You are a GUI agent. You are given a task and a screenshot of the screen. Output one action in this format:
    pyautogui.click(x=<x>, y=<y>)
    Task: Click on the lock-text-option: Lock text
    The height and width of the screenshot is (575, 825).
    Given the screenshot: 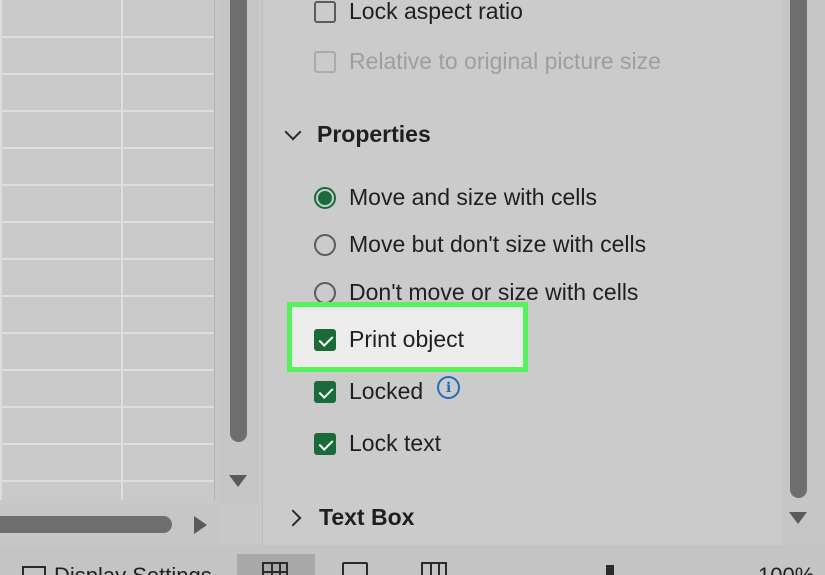 What is the action you would take?
    pyautogui.click(x=377, y=443)
    